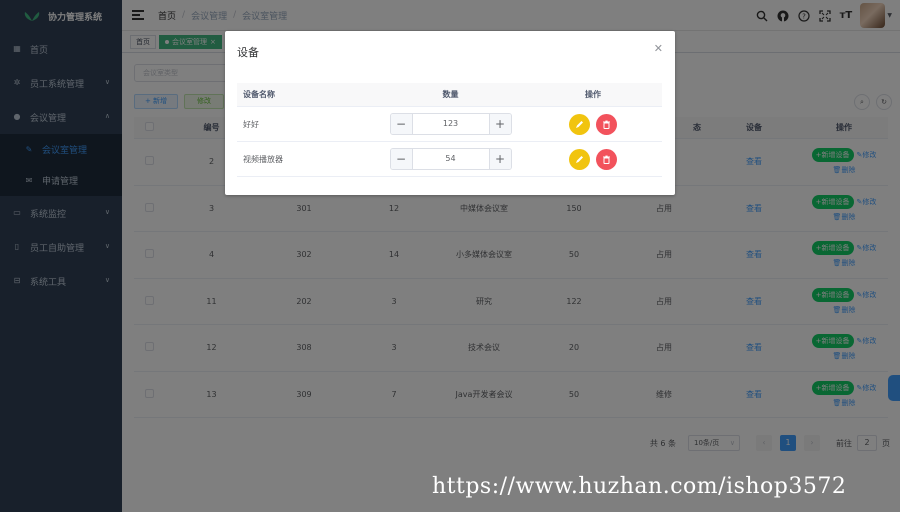 The width and height of the screenshot is (900, 512). Describe the element at coordinates (248, 52) in the screenshot. I see `dialog-title: 设备` at that location.